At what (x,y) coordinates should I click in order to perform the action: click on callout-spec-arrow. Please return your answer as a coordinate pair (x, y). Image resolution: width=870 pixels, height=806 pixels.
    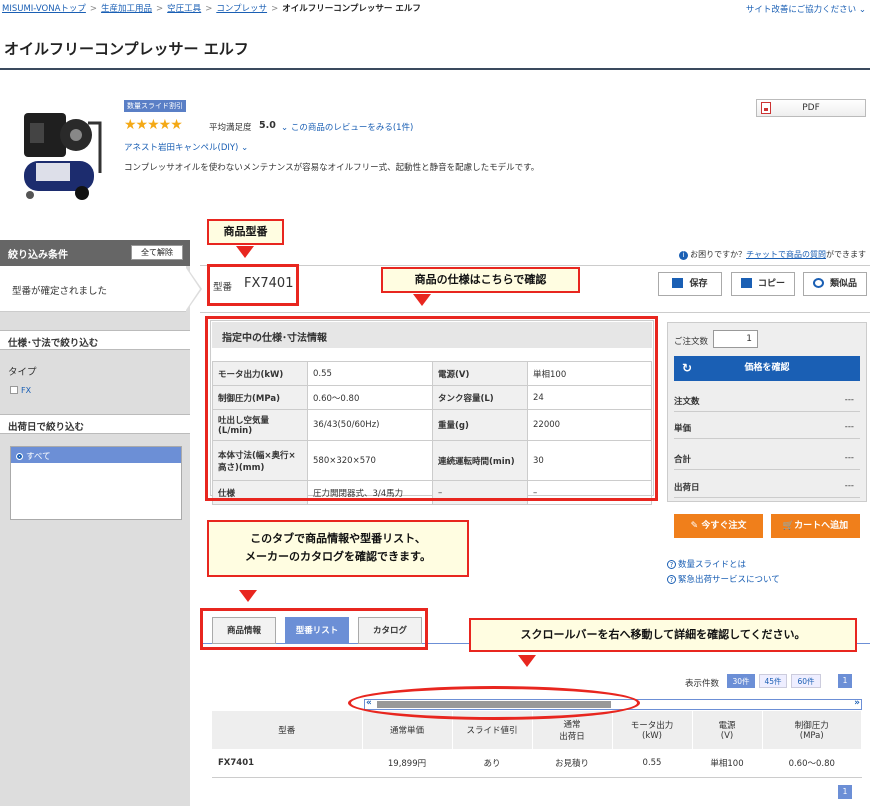
    Looking at the image, I should click on (422, 300).